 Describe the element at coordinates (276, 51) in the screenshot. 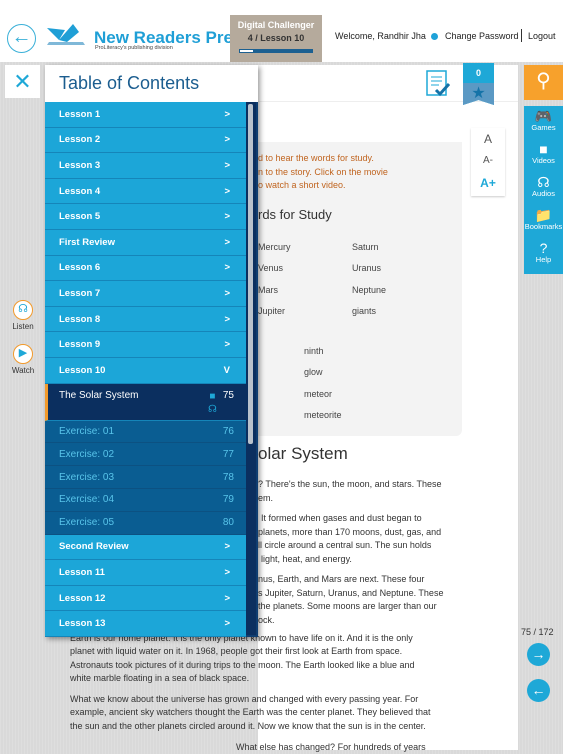

I see `progress-bar` at that location.